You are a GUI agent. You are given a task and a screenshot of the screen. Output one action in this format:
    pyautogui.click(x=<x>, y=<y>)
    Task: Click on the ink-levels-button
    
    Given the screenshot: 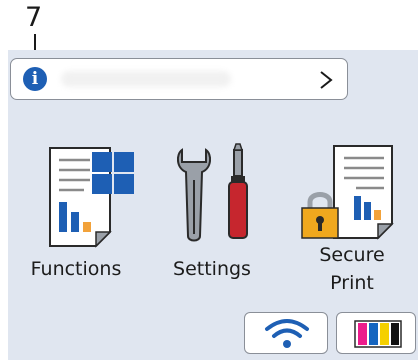 What is the action you would take?
    pyautogui.click(x=376, y=333)
    